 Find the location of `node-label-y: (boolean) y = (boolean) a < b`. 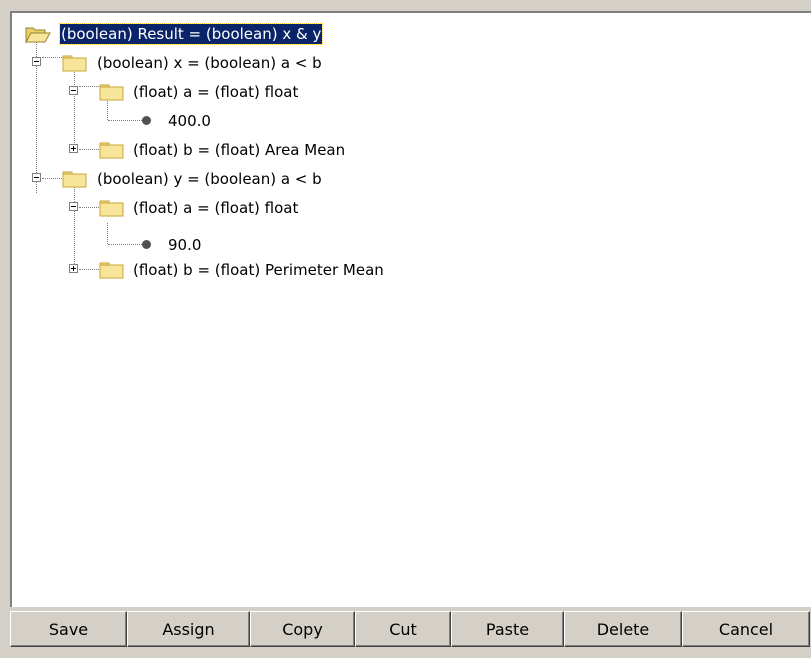

node-label-y: (boolean) y = (boolean) a < b is located at coordinates (209, 179).